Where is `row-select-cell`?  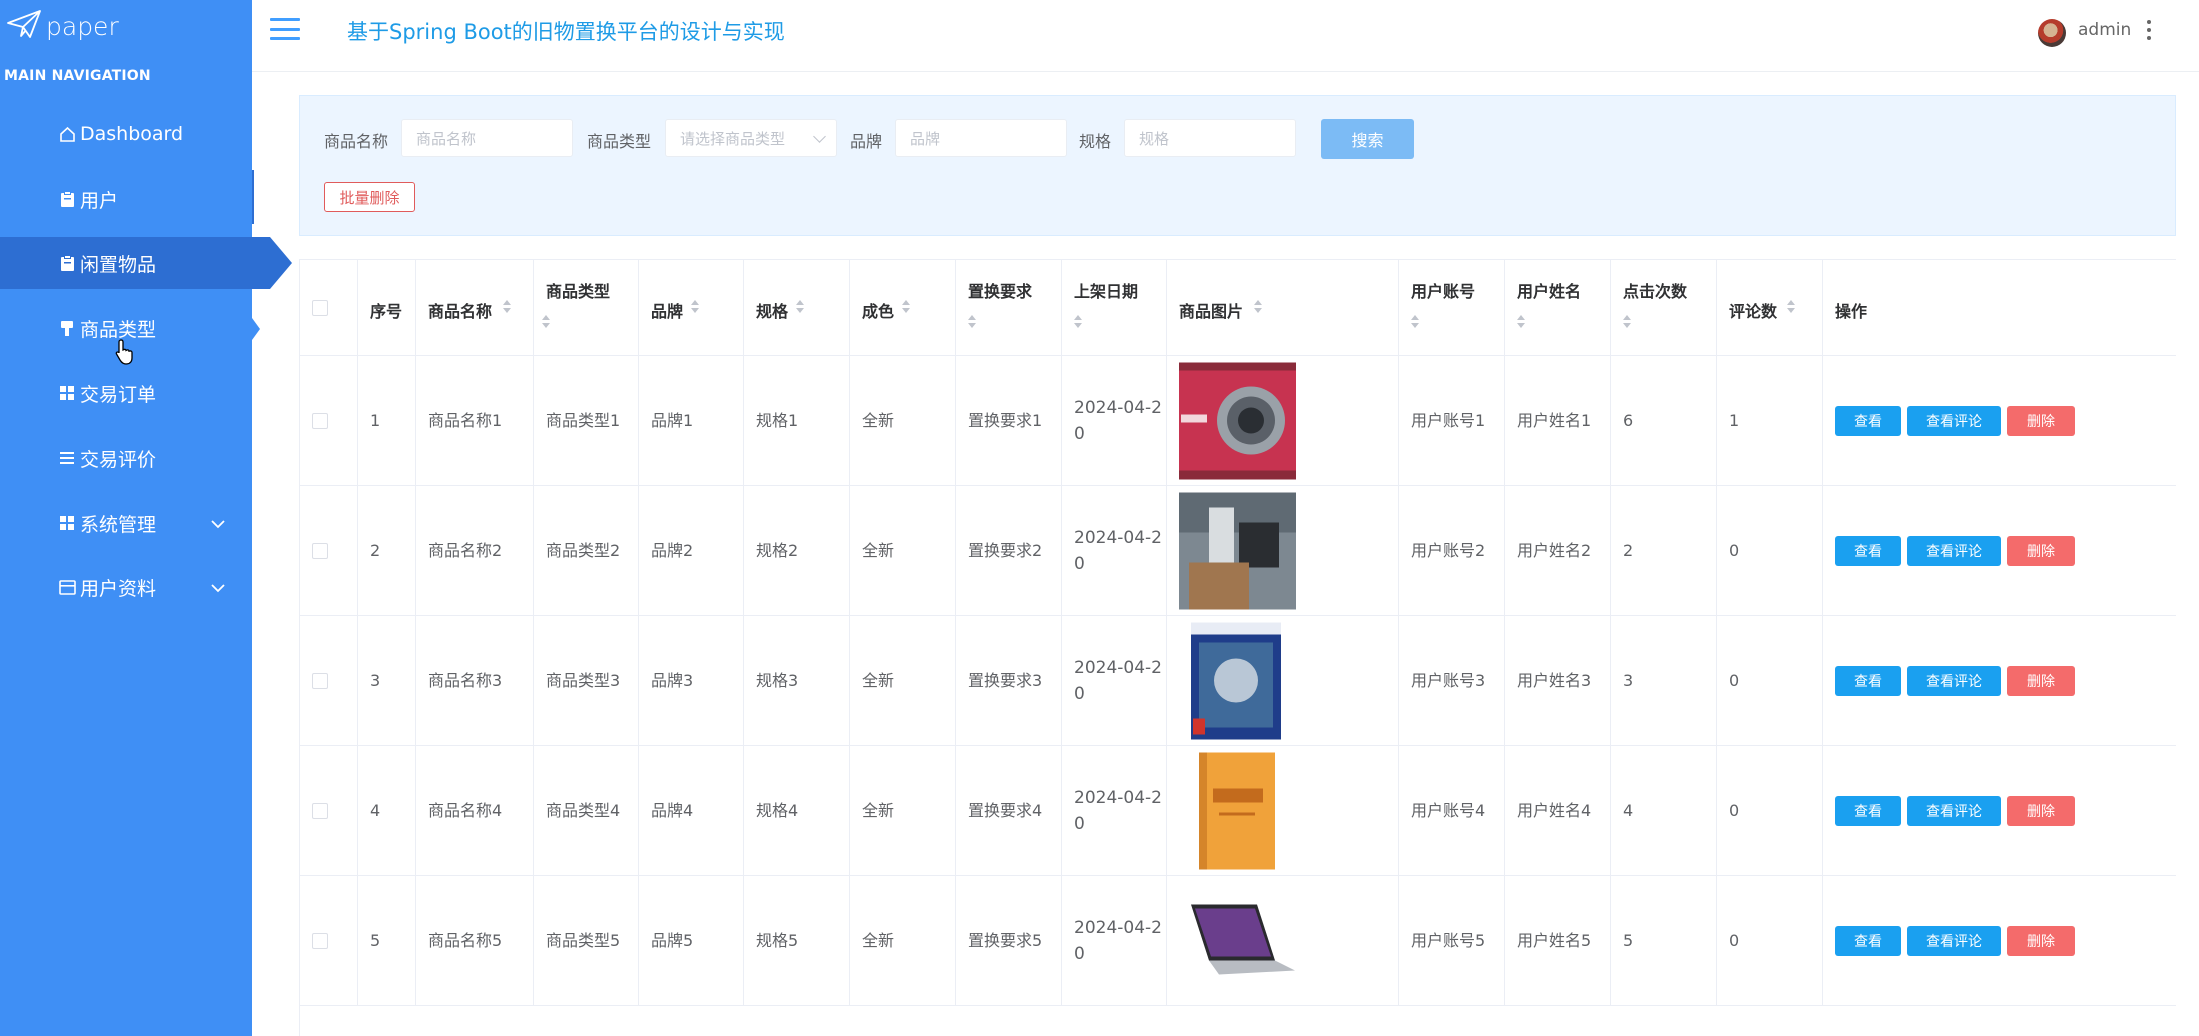 row-select-cell is located at coordinates (329, 811).